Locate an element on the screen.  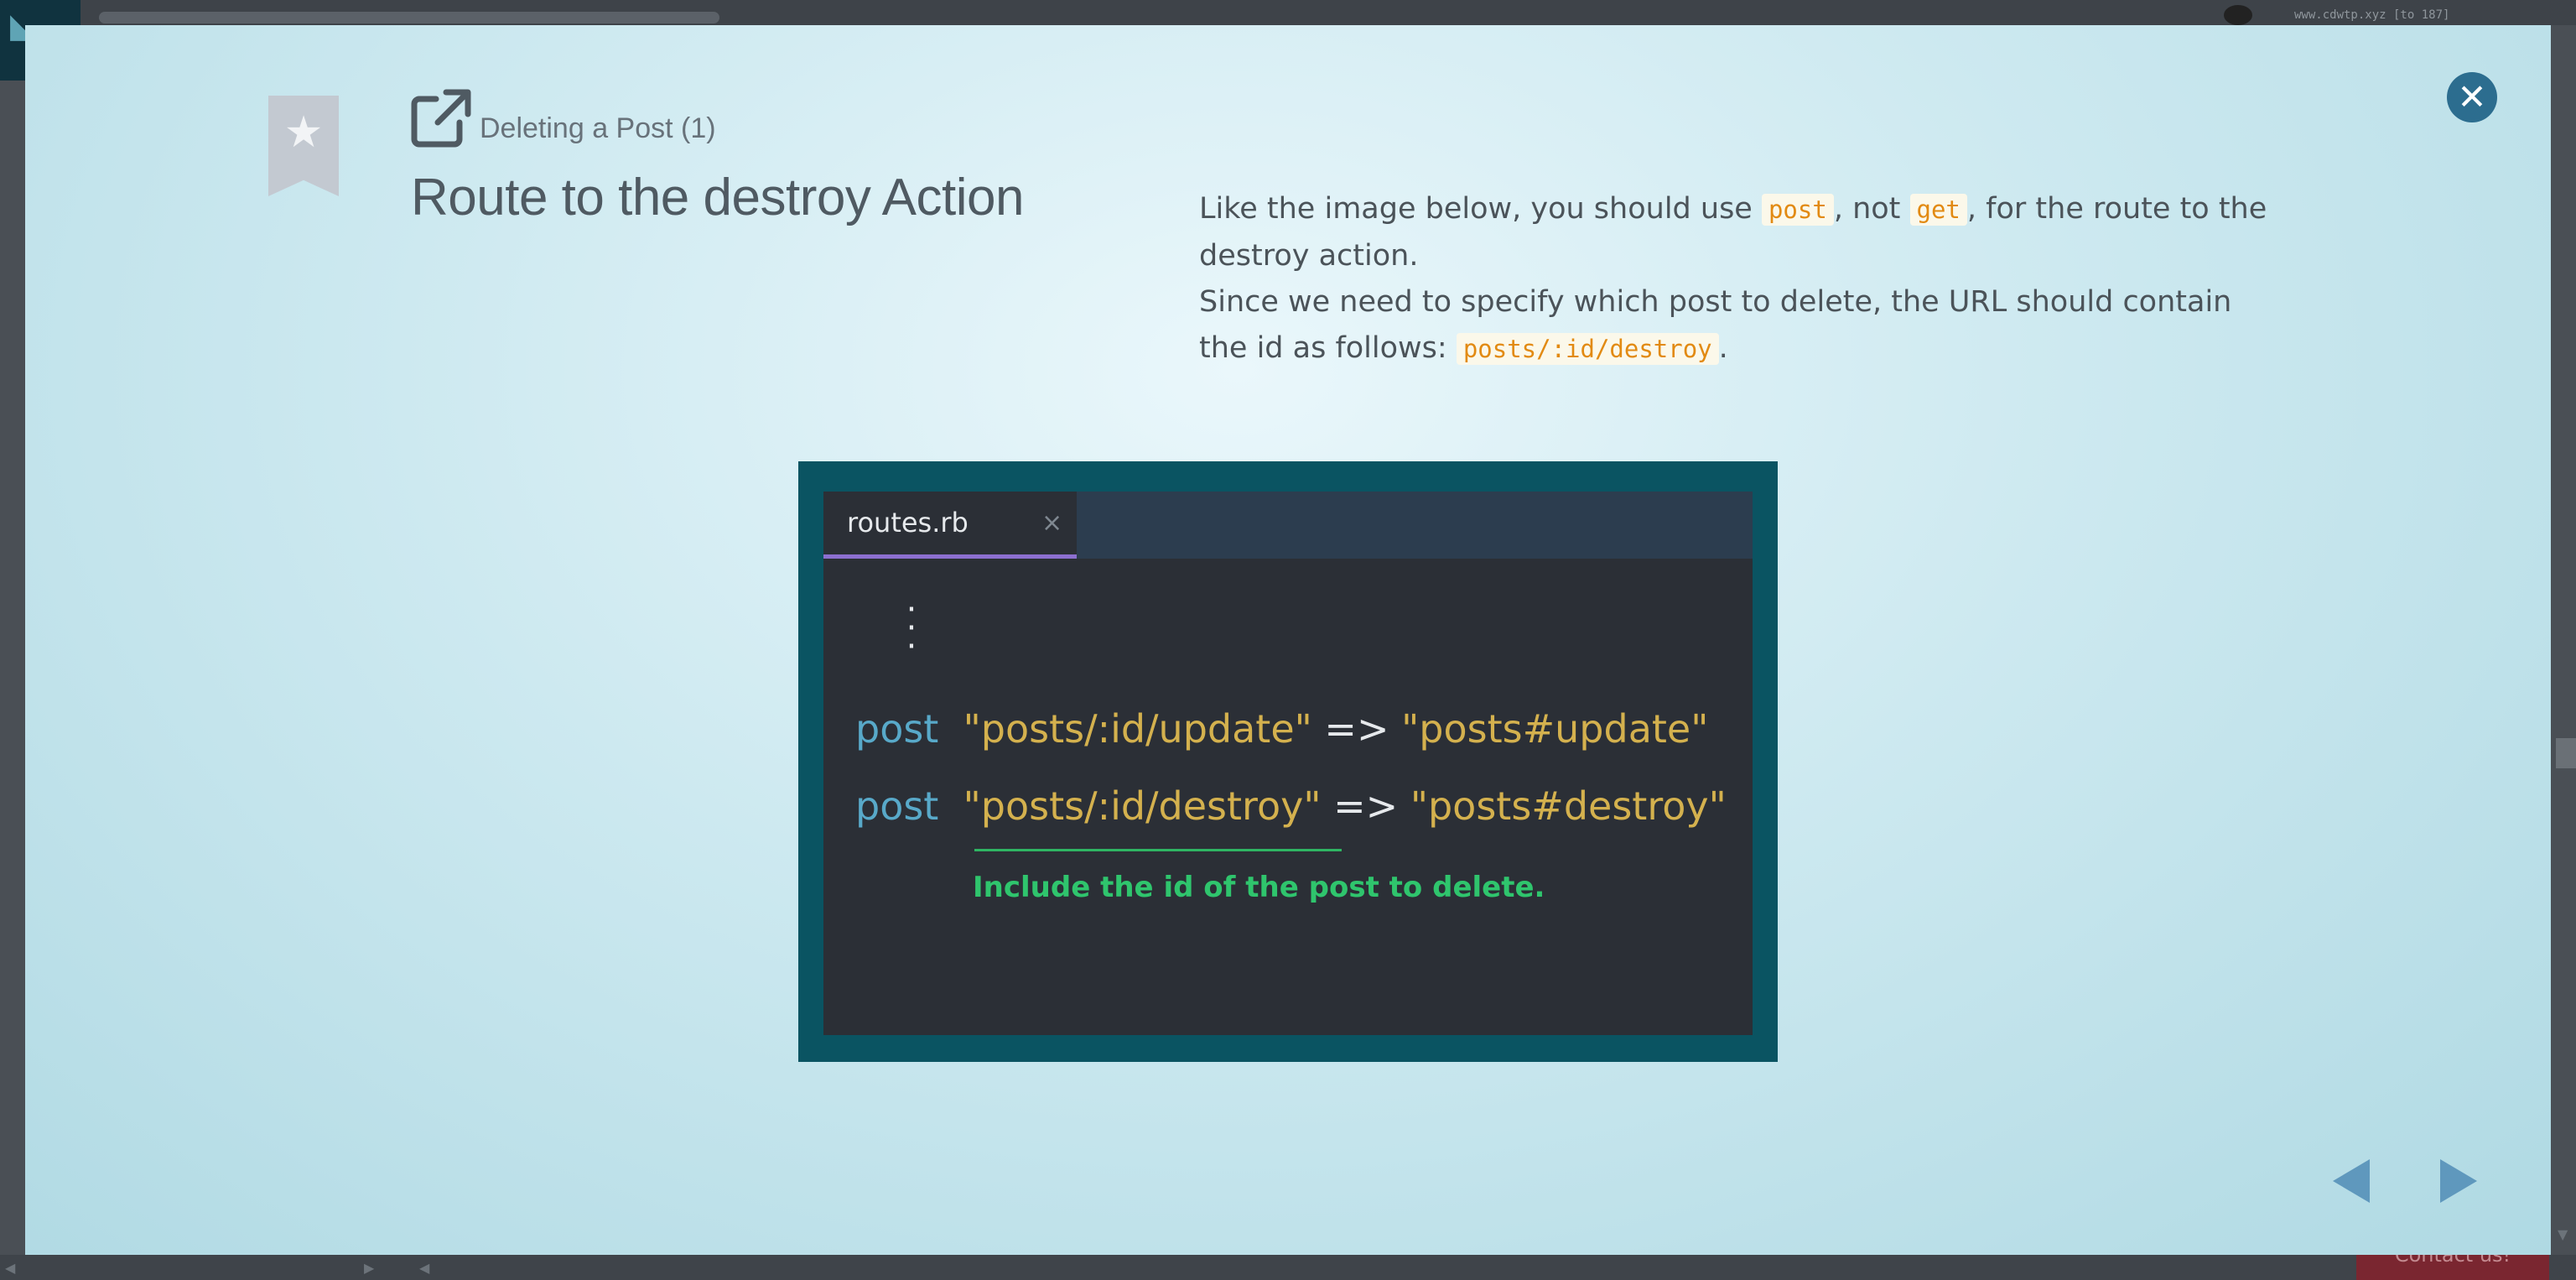
star-icon: ★ is located at coordinates (303, 132).